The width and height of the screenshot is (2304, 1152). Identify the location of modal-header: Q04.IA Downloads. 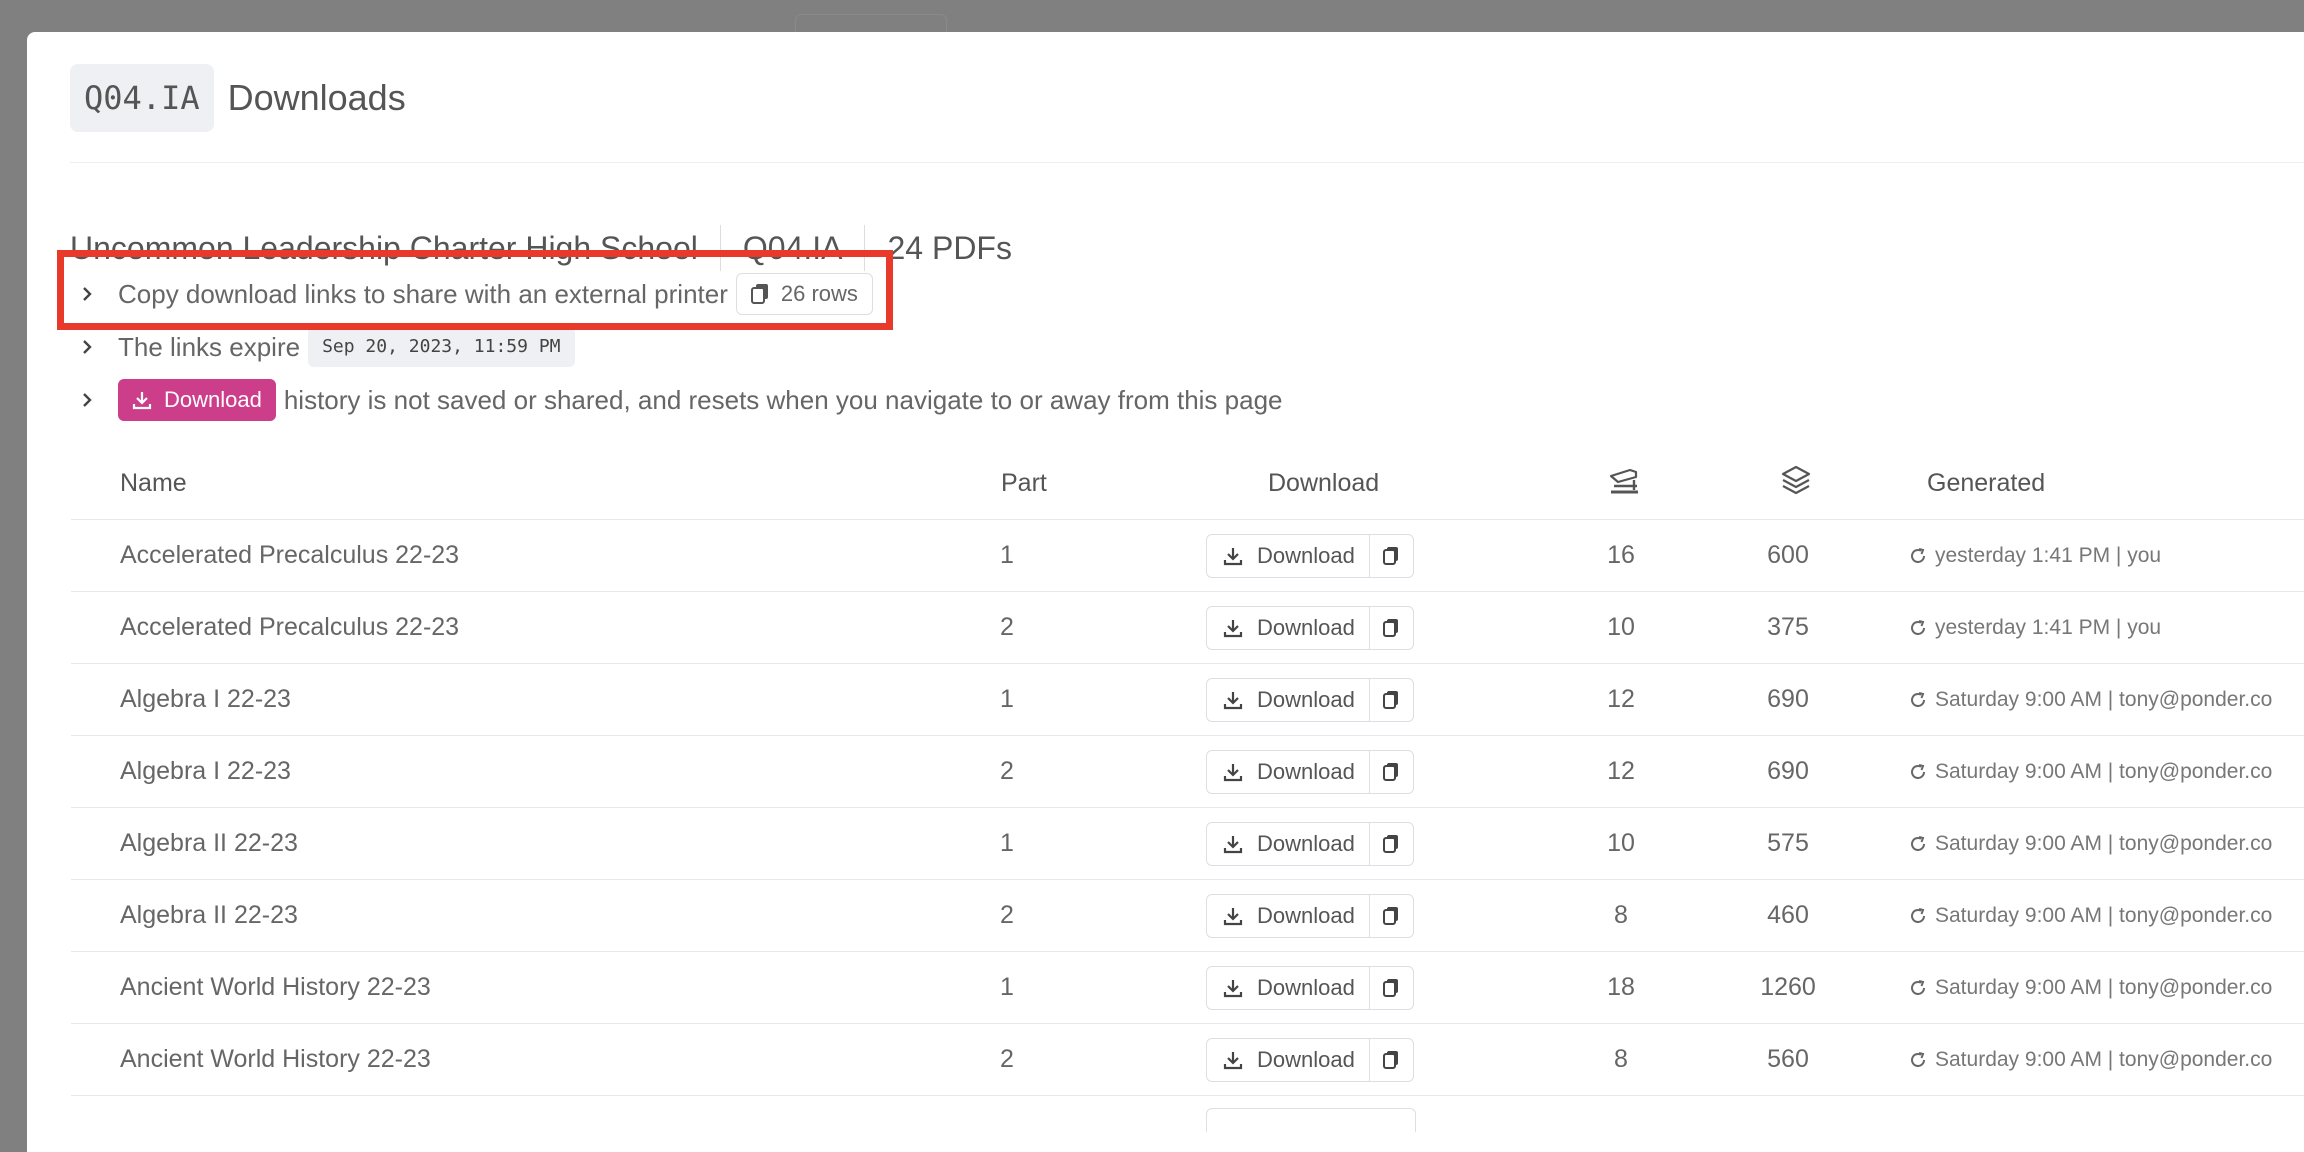
(238, 98).